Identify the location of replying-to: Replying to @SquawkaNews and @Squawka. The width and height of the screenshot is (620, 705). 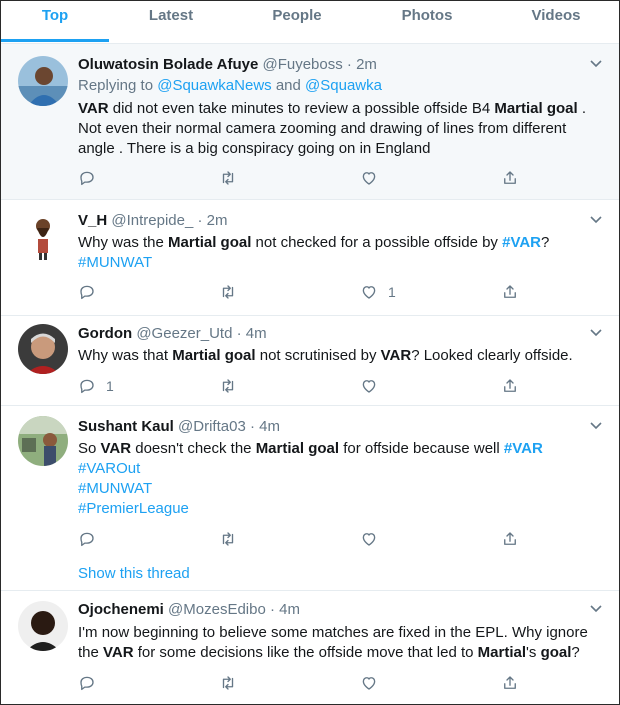
(230, 85).